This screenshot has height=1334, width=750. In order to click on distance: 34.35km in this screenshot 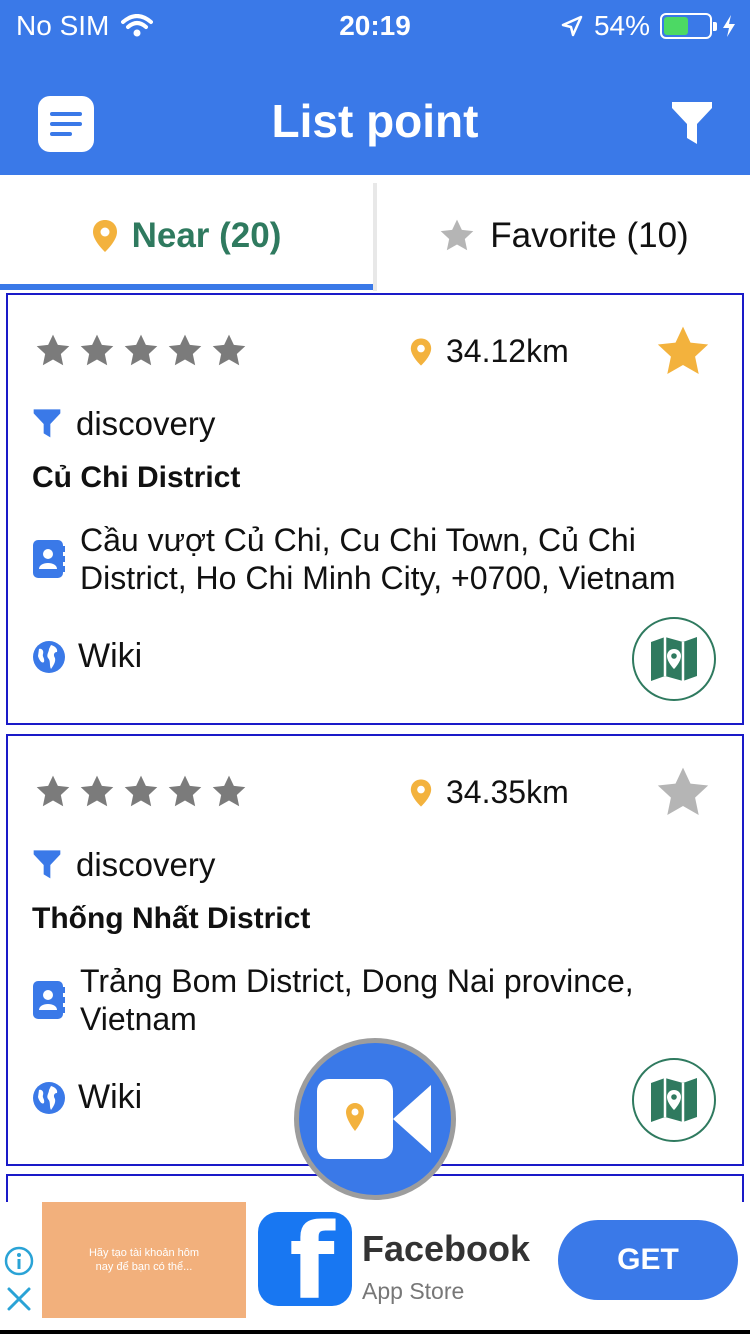, I will do `click(489, 792)`.